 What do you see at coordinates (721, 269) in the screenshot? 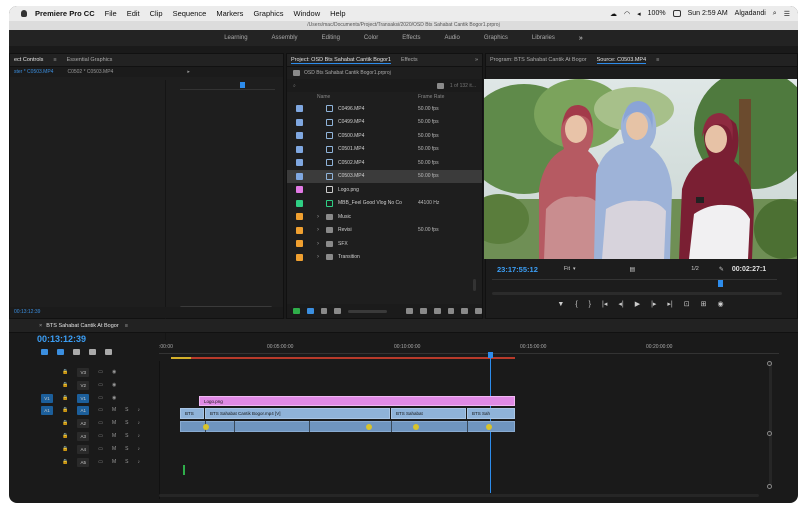
I see `wrench-icon: ✎` at bounding box center [721, 269].